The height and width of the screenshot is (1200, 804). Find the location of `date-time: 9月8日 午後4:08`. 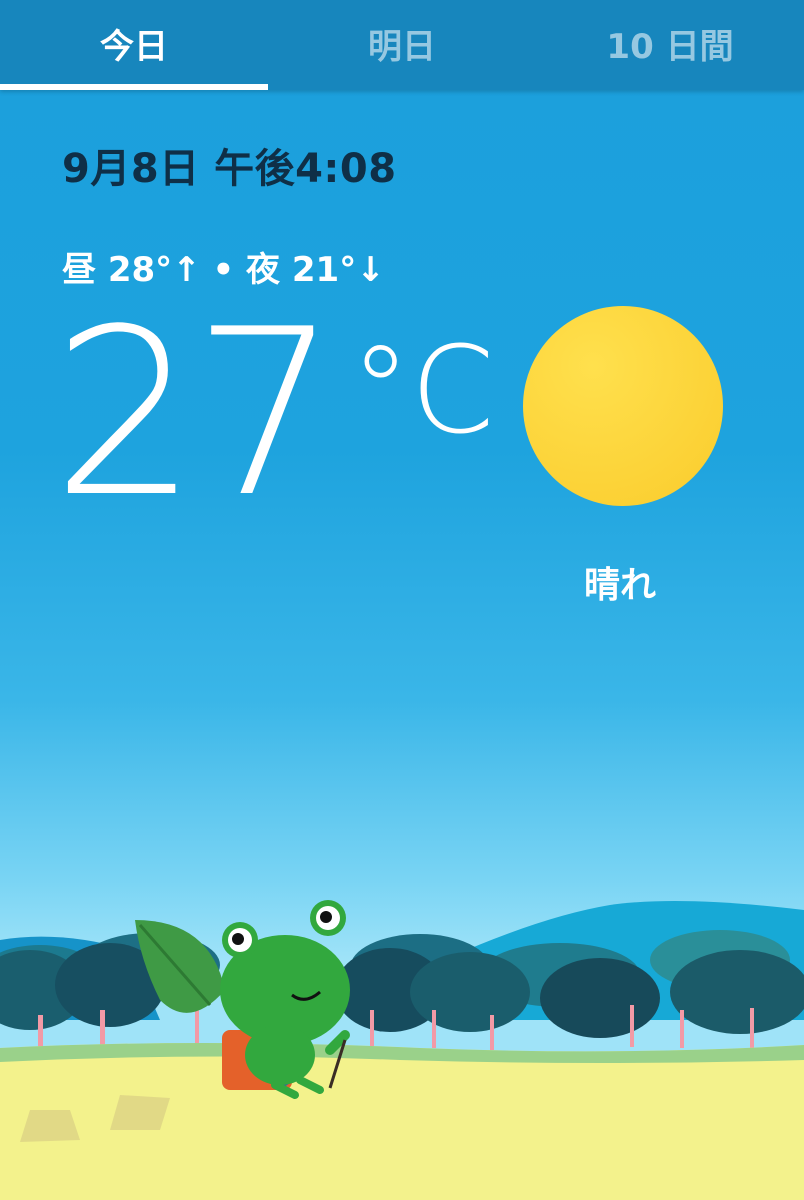

date-time: 9月8日 午後4:08 is located at coordinates (229, 169).